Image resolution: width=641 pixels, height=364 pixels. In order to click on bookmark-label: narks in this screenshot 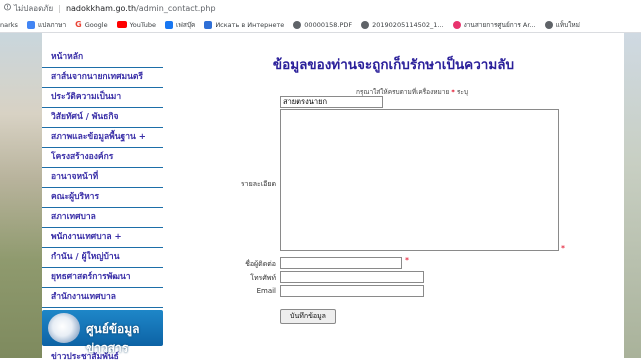, I will do `click(9, 24)`.